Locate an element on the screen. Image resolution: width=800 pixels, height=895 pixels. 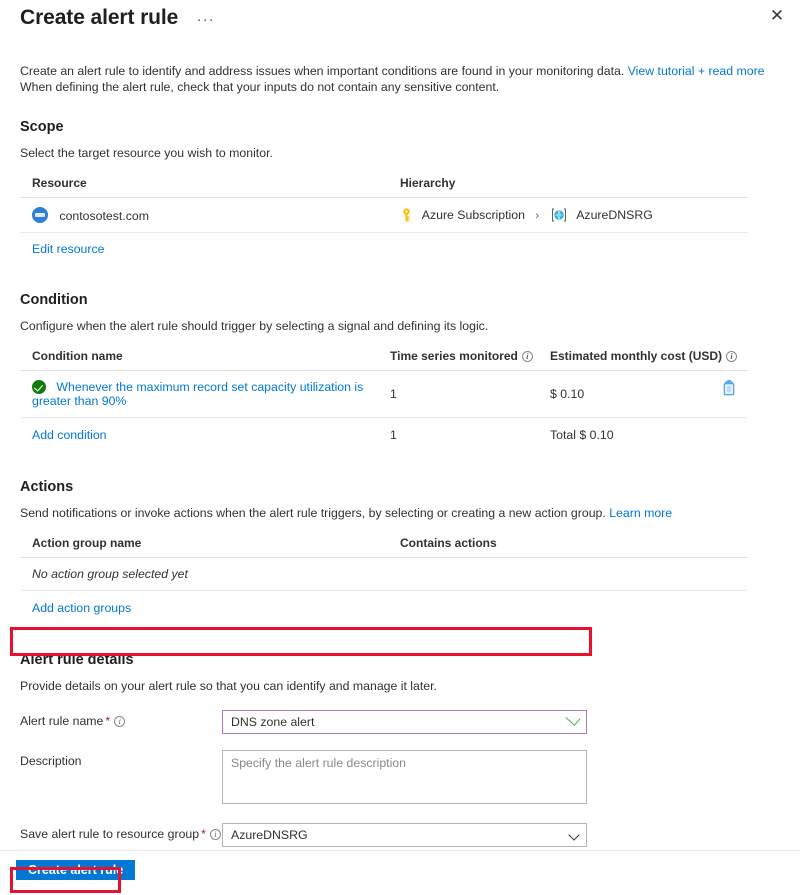
description-textarea is located at coordinates (404, 777).